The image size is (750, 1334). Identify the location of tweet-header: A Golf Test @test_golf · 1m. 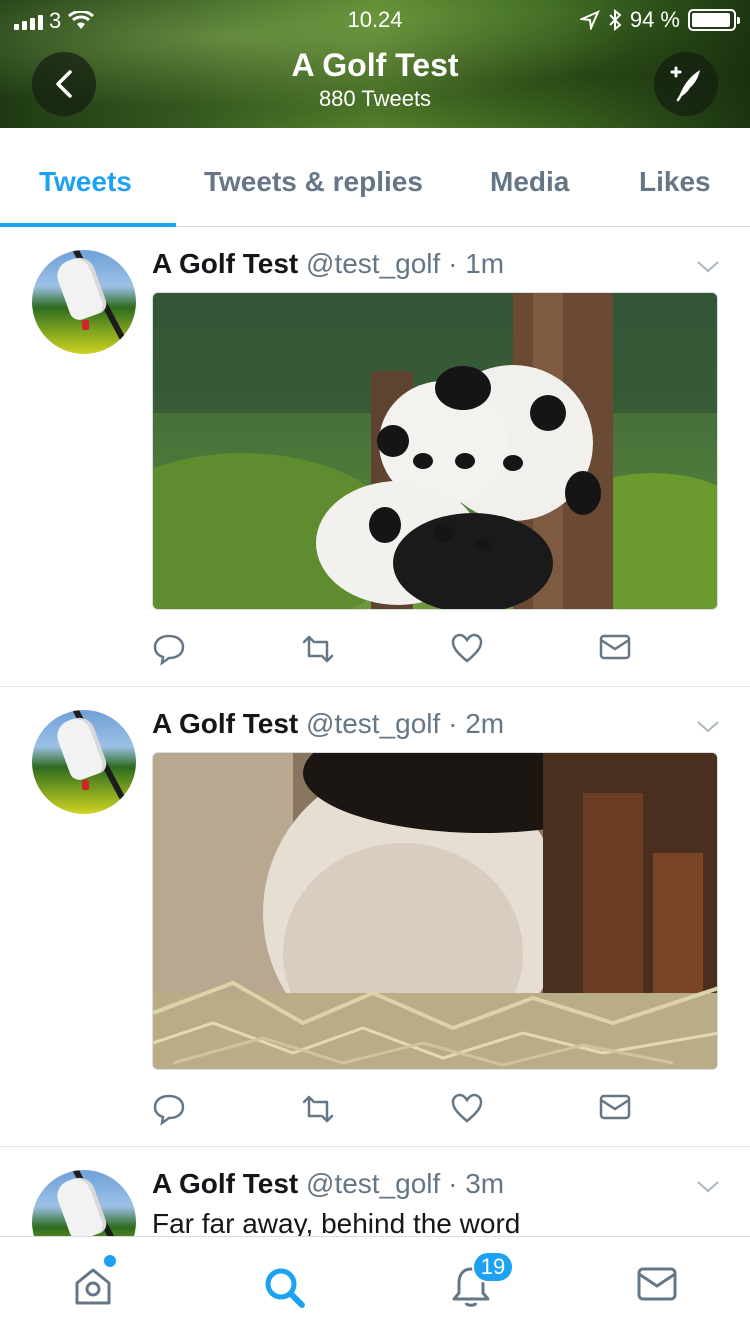
(328, 263).